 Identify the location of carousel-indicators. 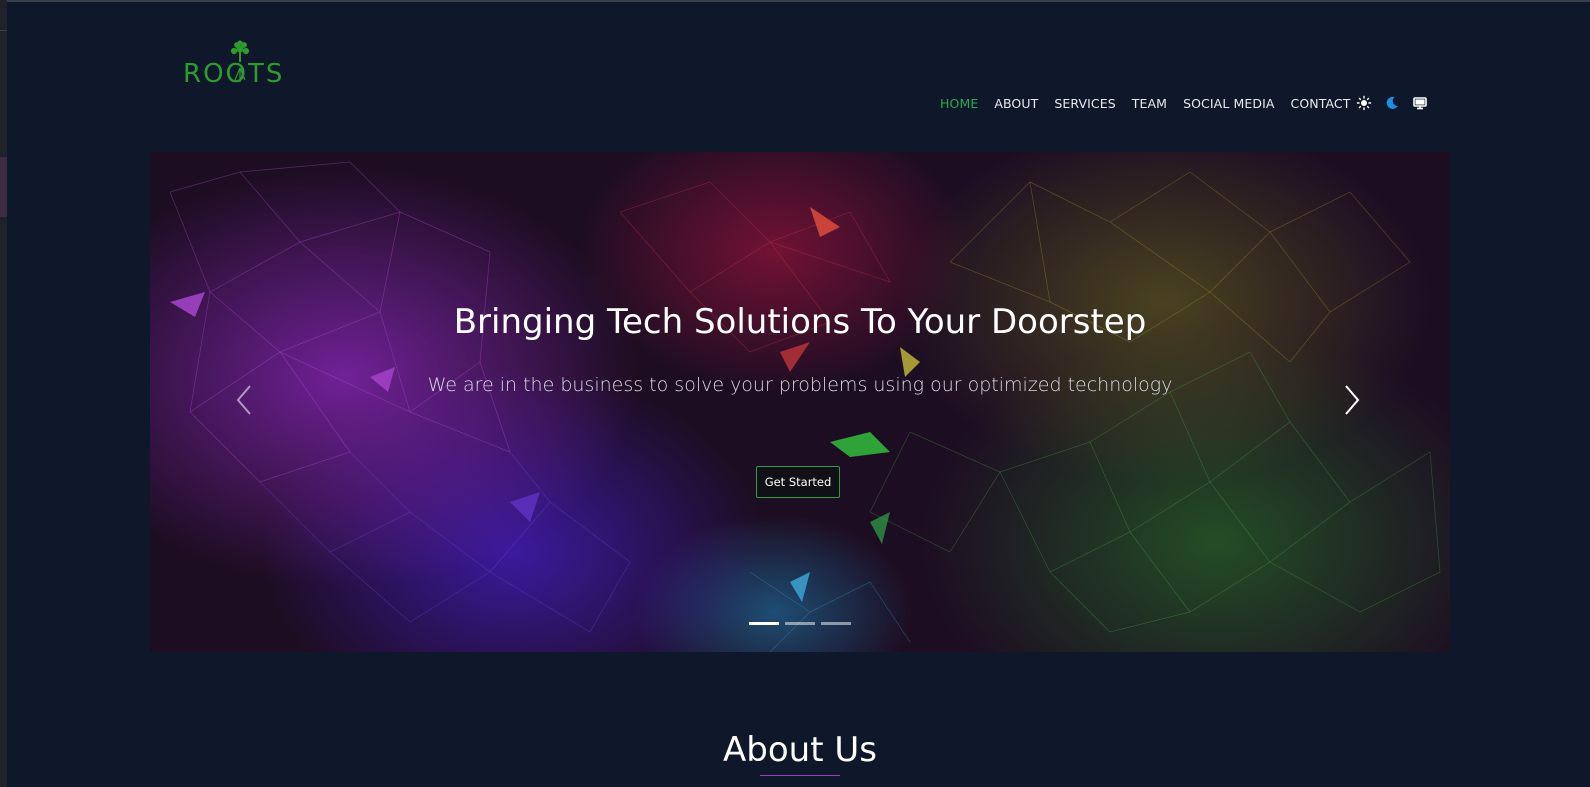
(803, 623).